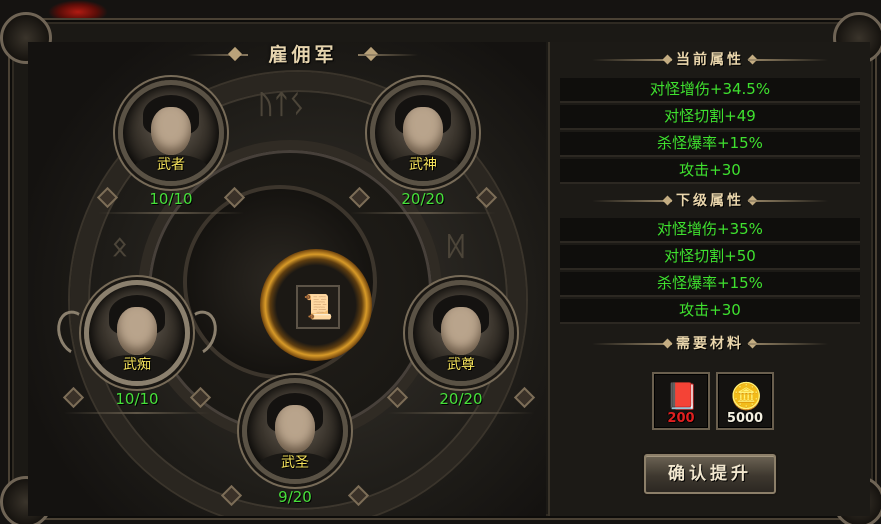 The image size is (881, 524). Describe the element at coordinates (281, 105) in the screenshot. I see `rune-decoration: ᚢᛏᛊ` at that location.